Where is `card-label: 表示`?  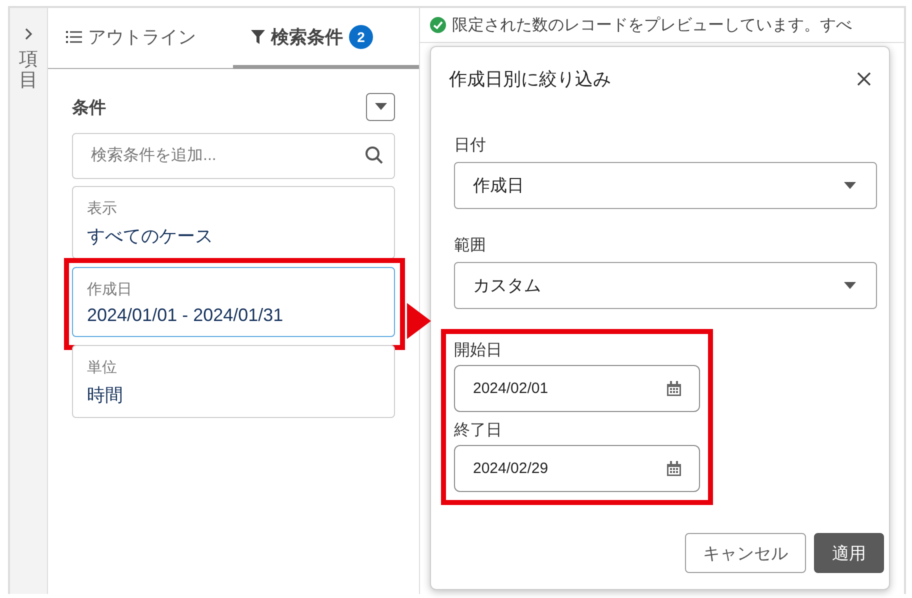 card-label: 表示 is located at coordinates (102, 208).